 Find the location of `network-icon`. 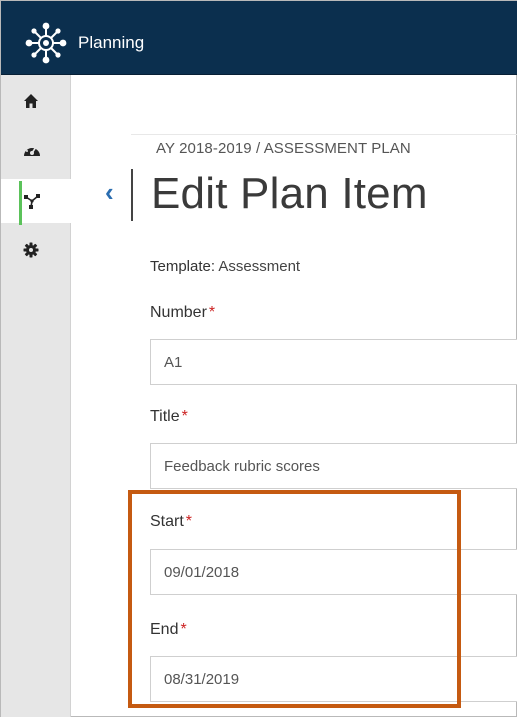

network-icon is located at coordinates (32, 201).